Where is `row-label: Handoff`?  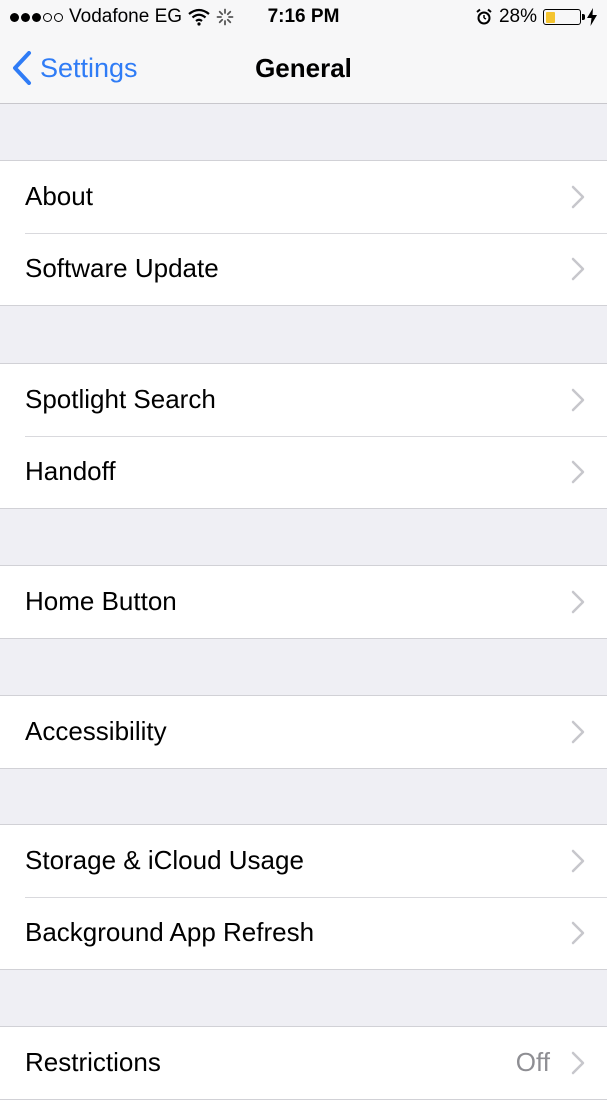
row-label: Handoff is located at coordinates (70, 471).